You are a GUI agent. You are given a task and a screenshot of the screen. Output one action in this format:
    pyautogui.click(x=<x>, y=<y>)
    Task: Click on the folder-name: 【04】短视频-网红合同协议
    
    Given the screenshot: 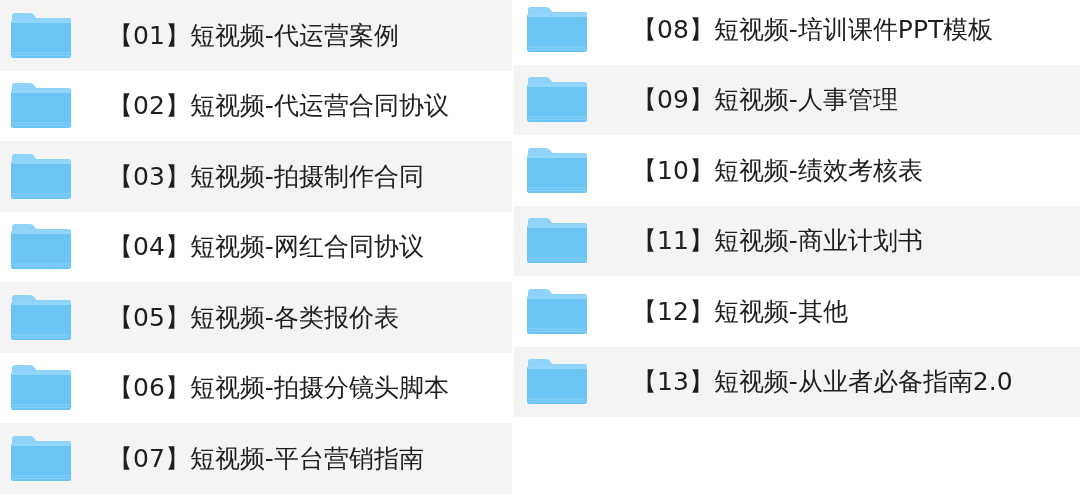 What is the action you would take?
    pyautogui.click(x=266, y=247)
    